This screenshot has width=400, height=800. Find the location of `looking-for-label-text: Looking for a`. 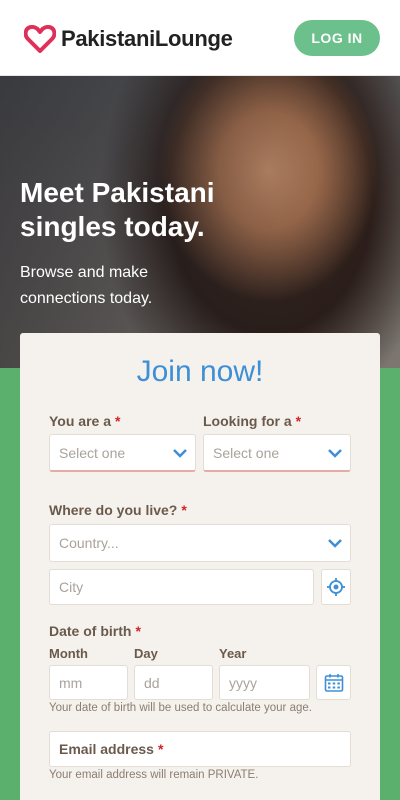

looking-for-label-text: Looking for a is located at coordinates (247, 421).